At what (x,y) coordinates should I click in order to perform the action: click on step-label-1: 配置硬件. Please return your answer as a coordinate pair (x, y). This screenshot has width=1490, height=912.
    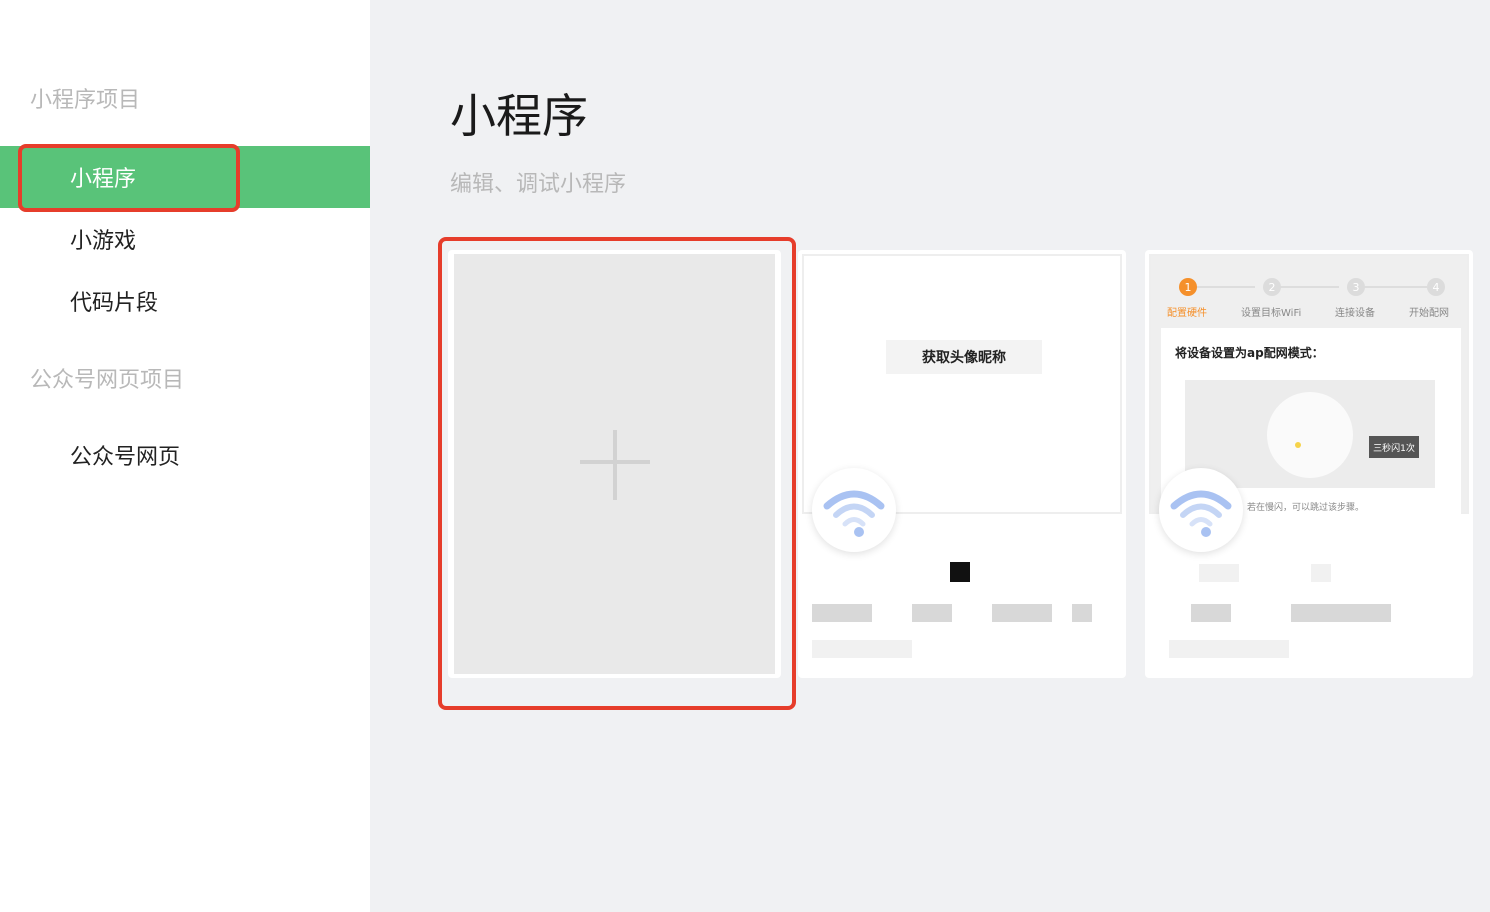
    Looking at the image, I should click on (1187, 313).